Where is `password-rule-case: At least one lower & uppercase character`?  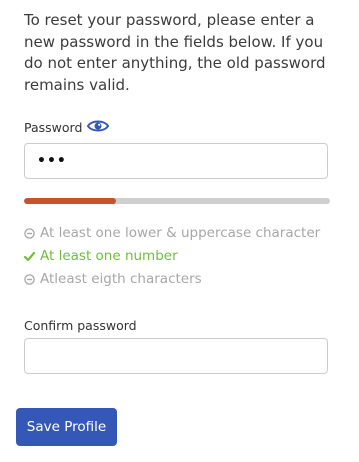 password-rule-case: At least one lower & uppercase character is located at coordinates (172, 233).